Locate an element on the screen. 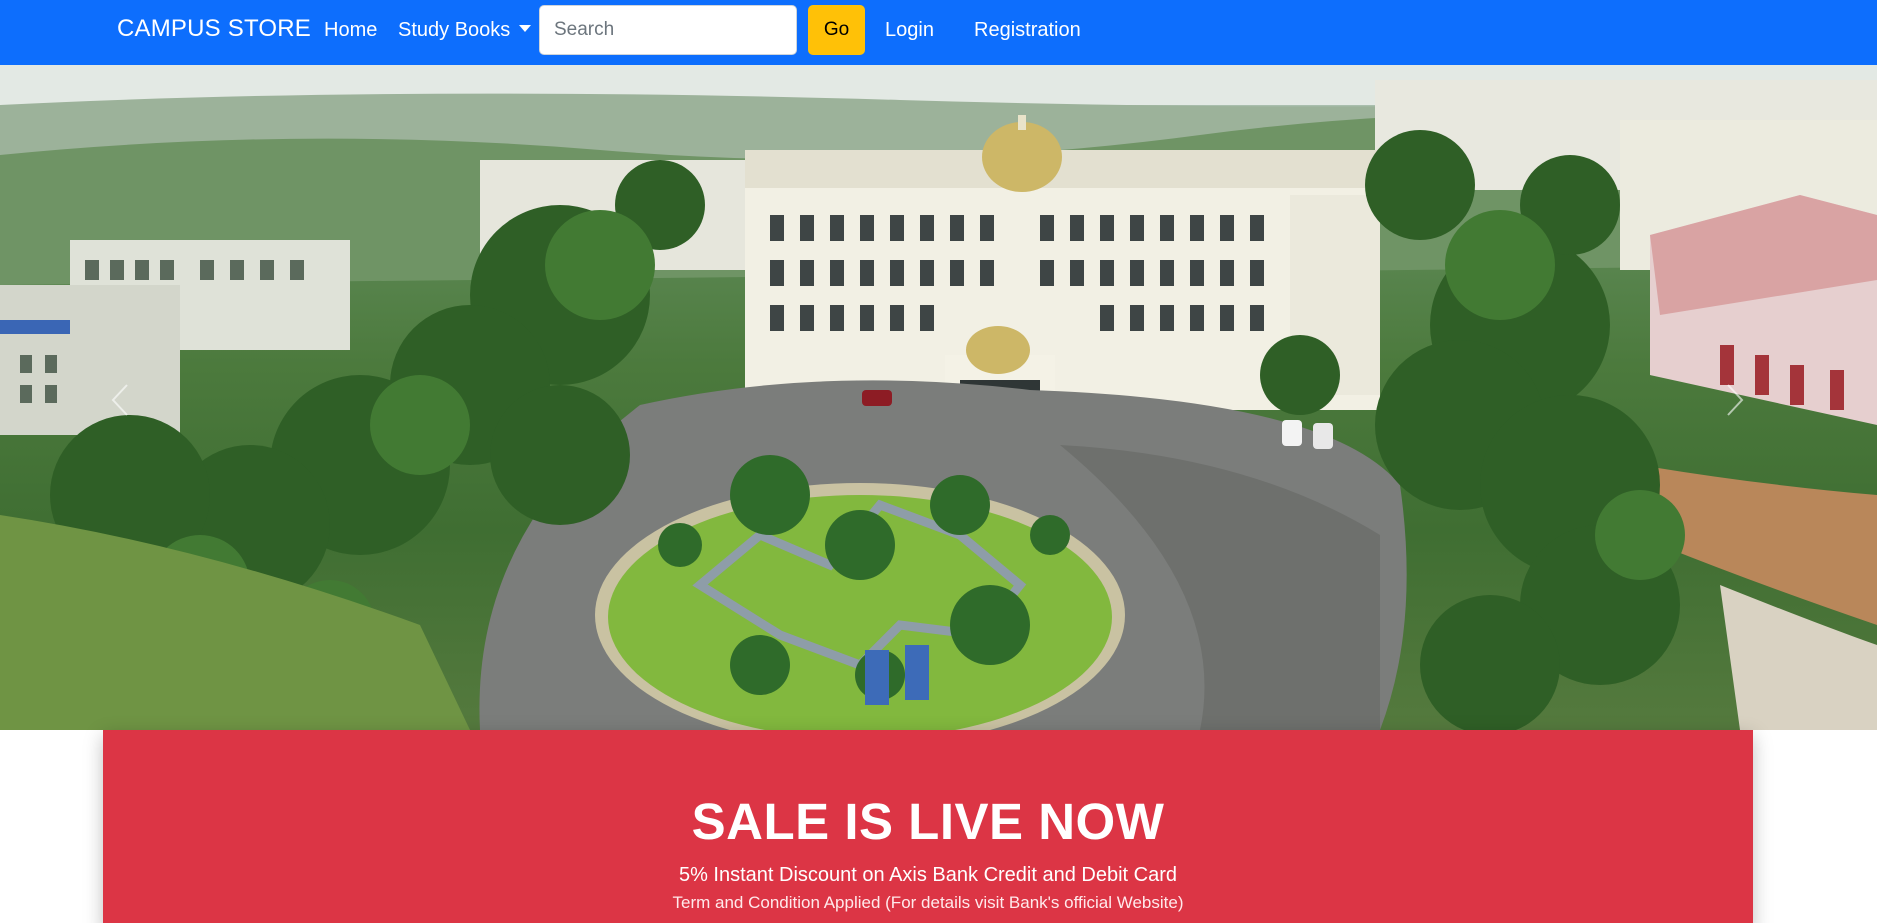 Image resolution: width=1877 pixels, height=923 pixels. carousel-next-button is located at coordinates (1735, 400).